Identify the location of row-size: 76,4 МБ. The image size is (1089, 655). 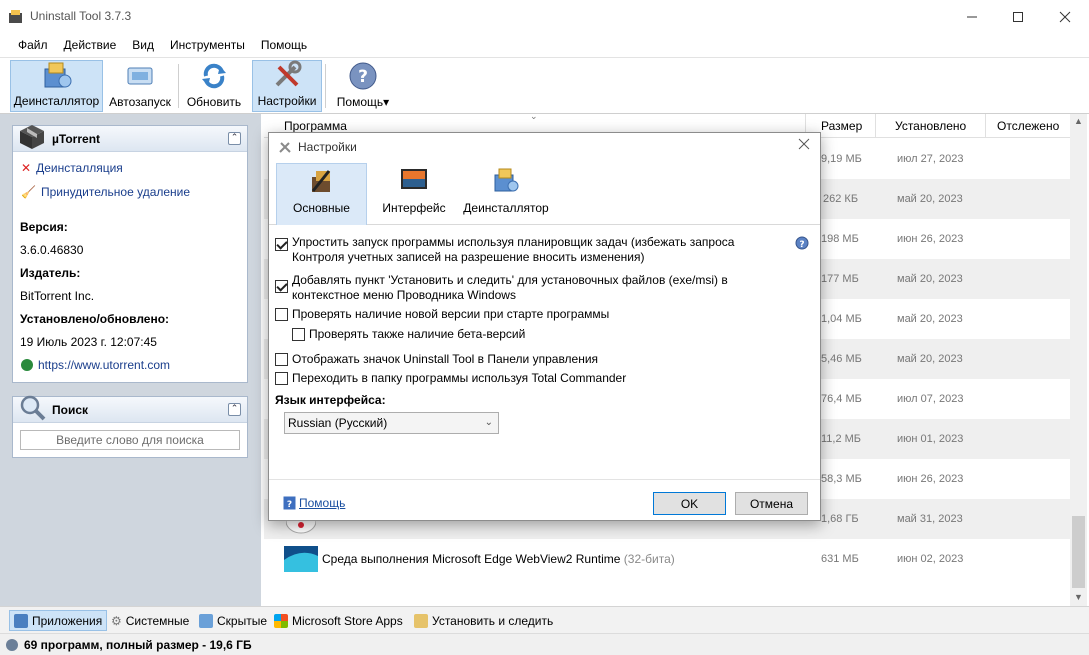
(841, 399).